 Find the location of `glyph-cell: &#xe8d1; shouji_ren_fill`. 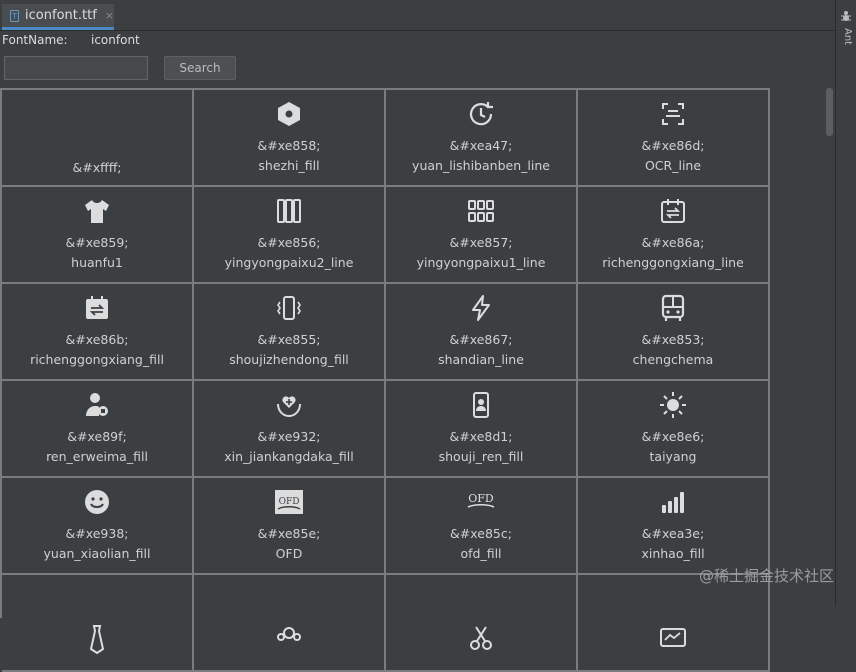

glyph-cell: &#xe8d1; shouji_ren_fill is located at coordinates (482, 429).